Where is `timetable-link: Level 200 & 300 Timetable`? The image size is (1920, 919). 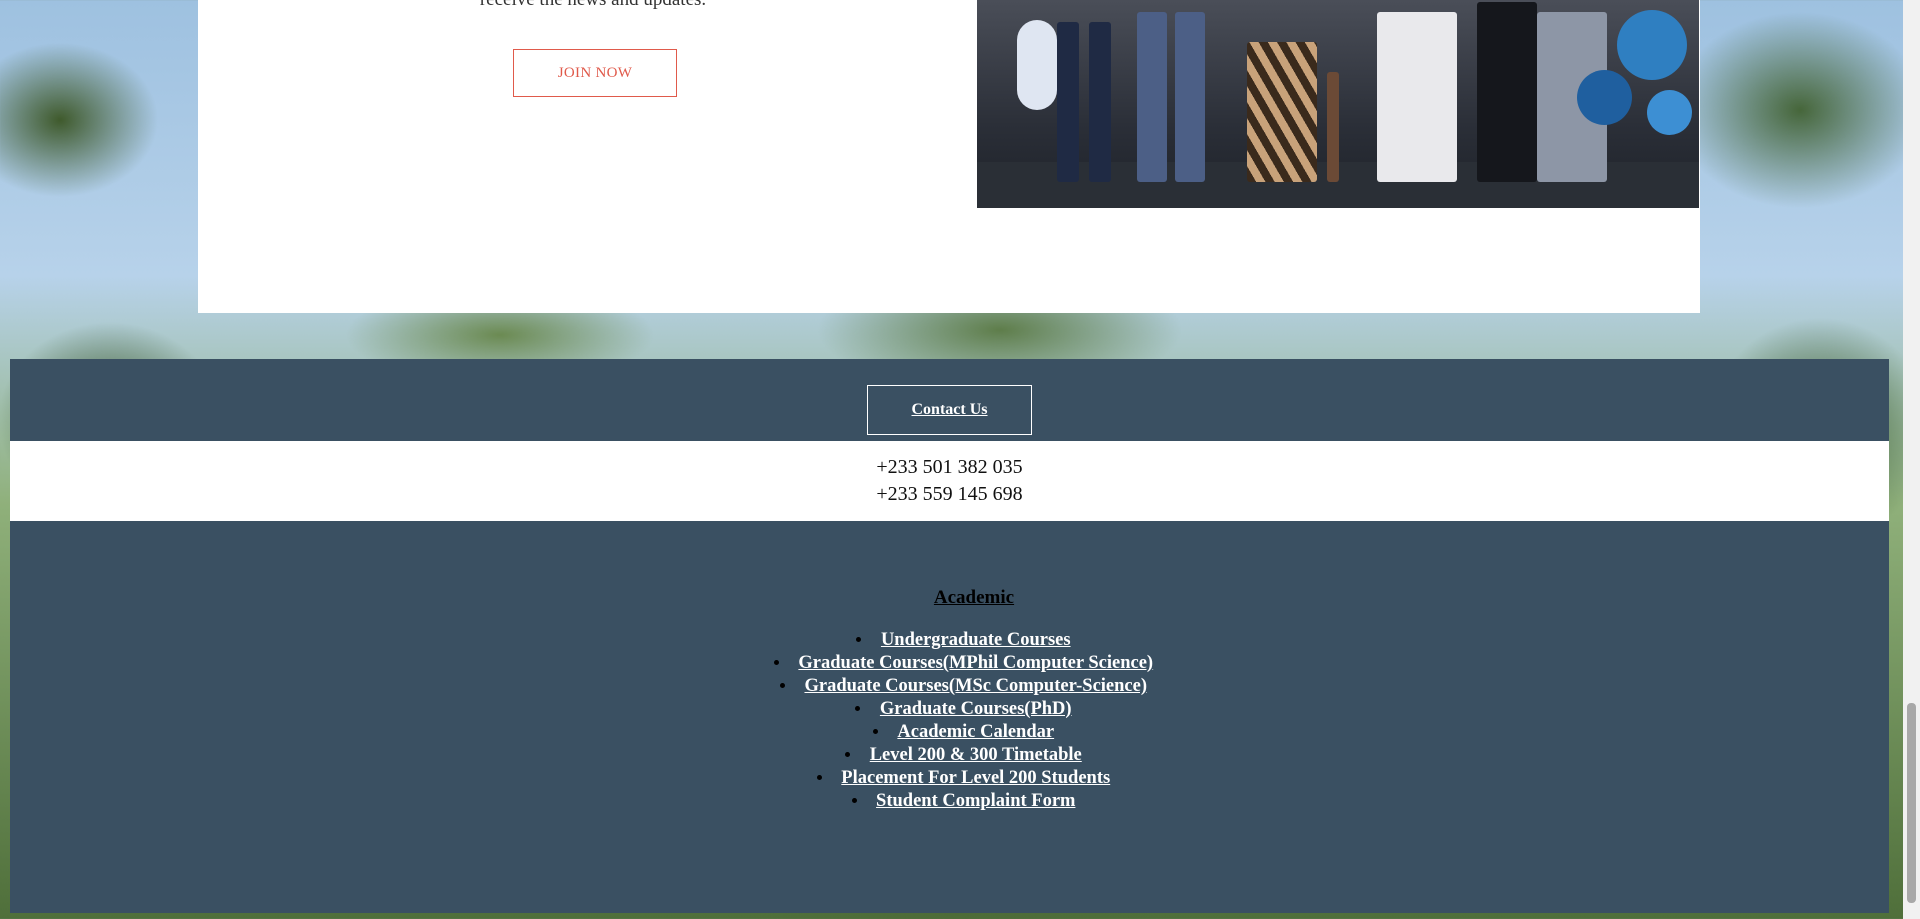
timetable-link: Level 200 & 300 Timetable is located at coordinates (976, 755).